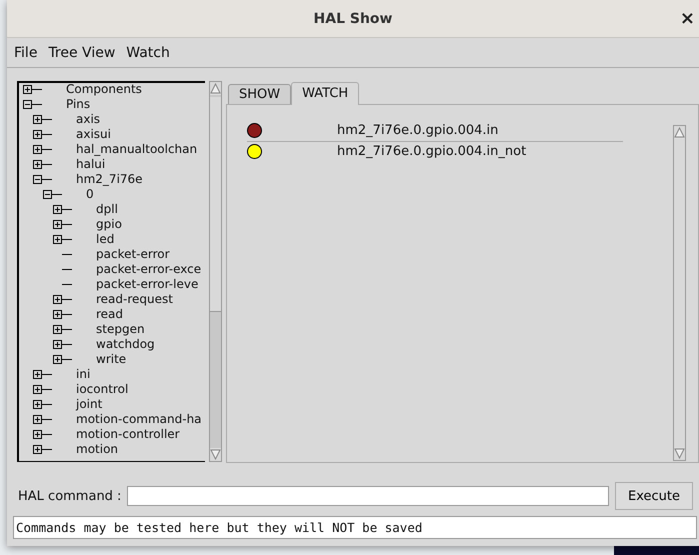 The width and height of the screenshot is (699, 555). Describe the element at coordinates (102, 389) in the screenshot. I see `tree-item: iocontrol` at that location.